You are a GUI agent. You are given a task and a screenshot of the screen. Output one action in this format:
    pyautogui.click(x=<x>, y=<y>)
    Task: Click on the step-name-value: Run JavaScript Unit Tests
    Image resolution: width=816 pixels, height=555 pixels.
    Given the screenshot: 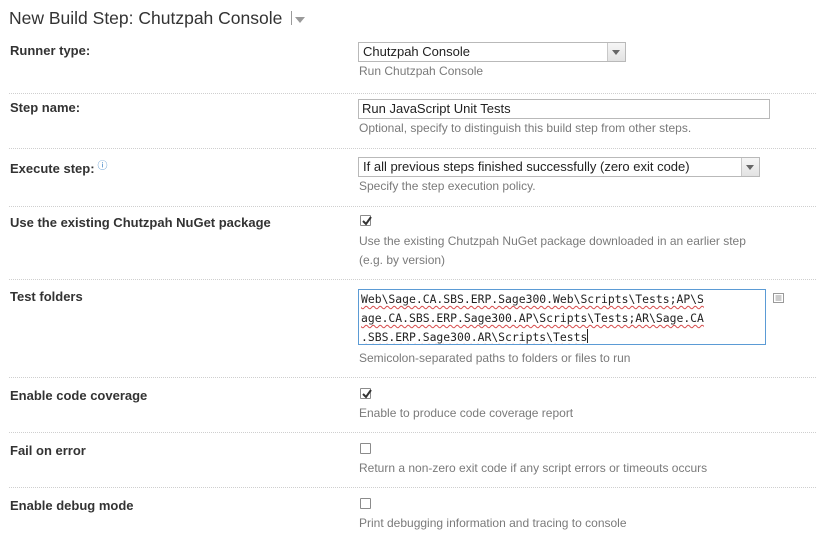 What is the action you would take?
    pyautogui.click(x=436, y=108)
    